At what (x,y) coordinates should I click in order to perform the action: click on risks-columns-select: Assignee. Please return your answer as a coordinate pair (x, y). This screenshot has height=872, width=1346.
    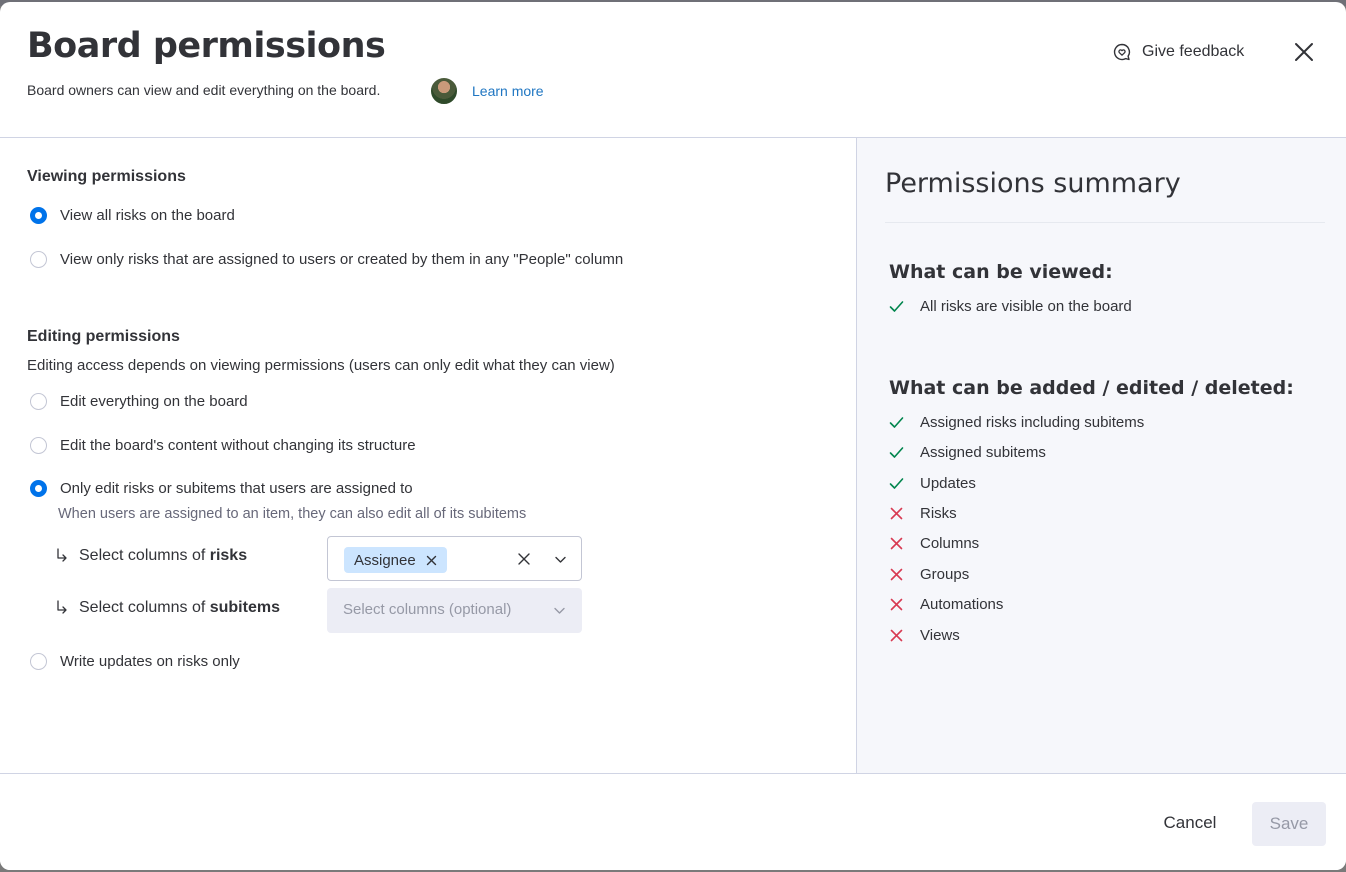
    Looking at the image, I should click on (454, 558).